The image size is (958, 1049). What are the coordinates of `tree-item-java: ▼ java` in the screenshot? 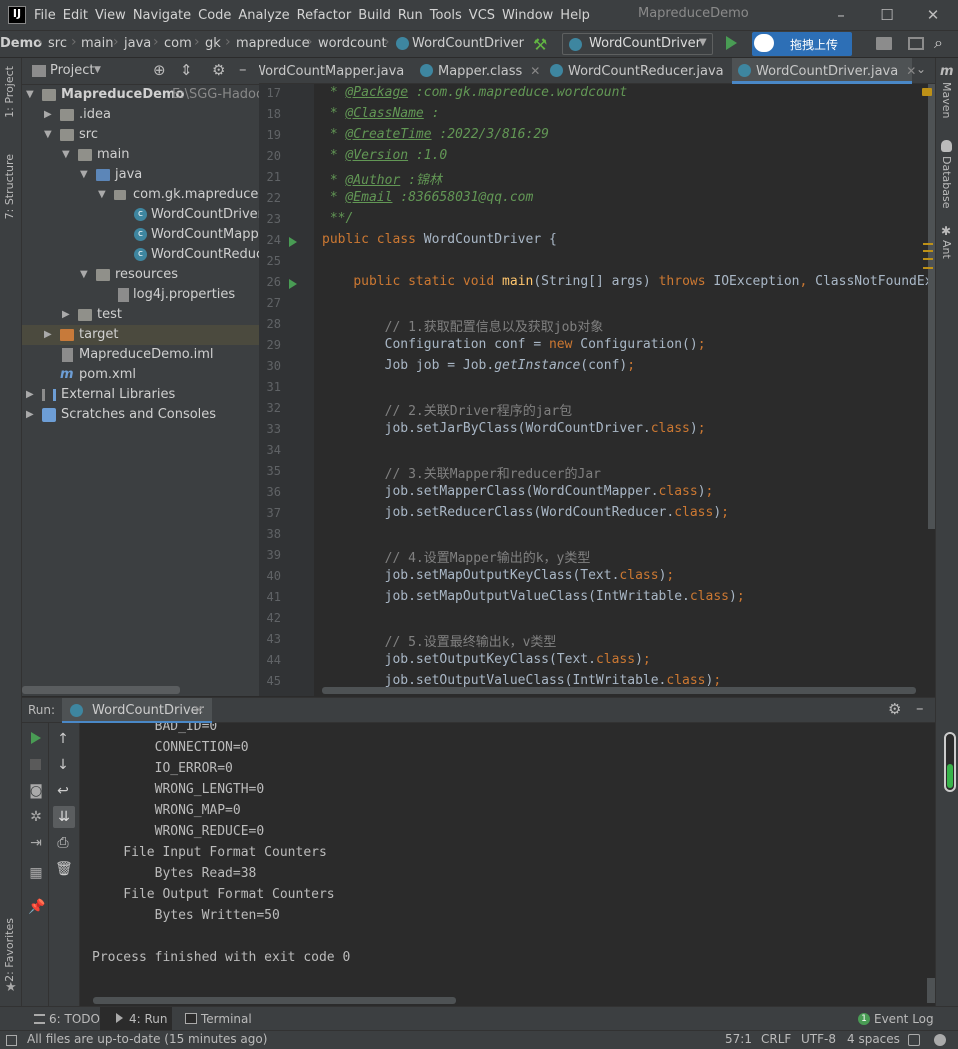 It's located at (140, 175).